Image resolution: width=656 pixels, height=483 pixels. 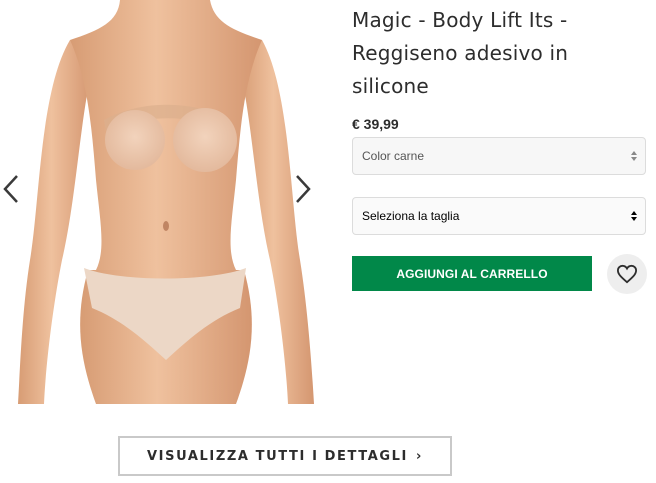 I want to click on heart-icon, so click(x=627, y=274).